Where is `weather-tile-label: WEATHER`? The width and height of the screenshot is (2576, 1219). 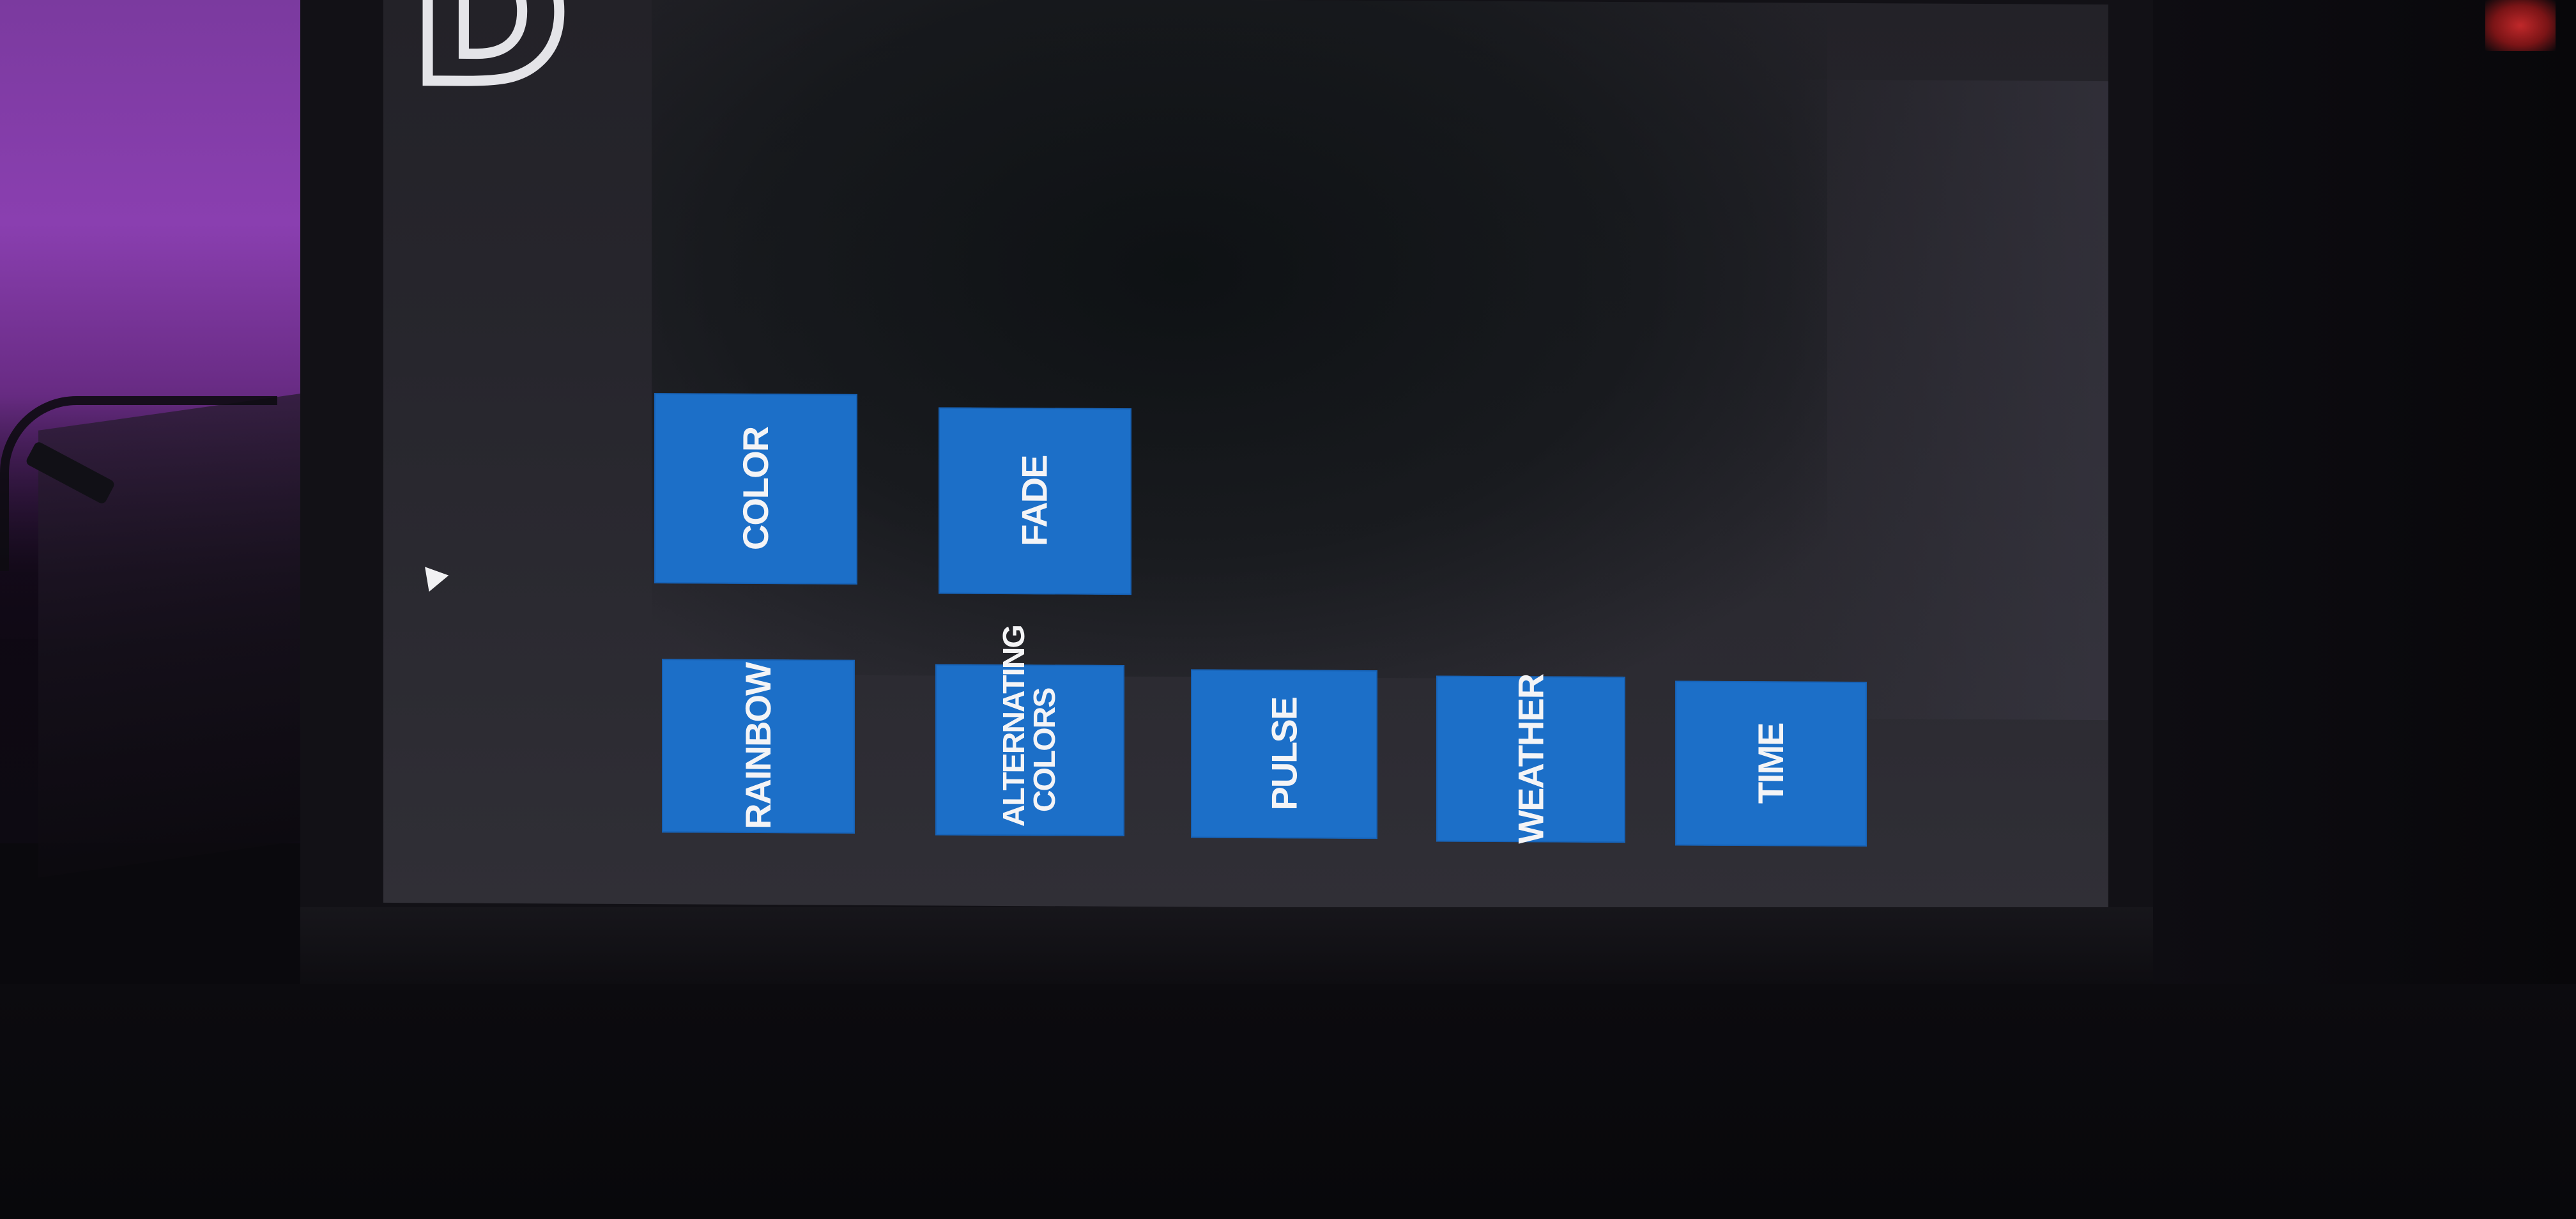
weather-tile-label: WEATHER is located at coordinates (1530, 759).